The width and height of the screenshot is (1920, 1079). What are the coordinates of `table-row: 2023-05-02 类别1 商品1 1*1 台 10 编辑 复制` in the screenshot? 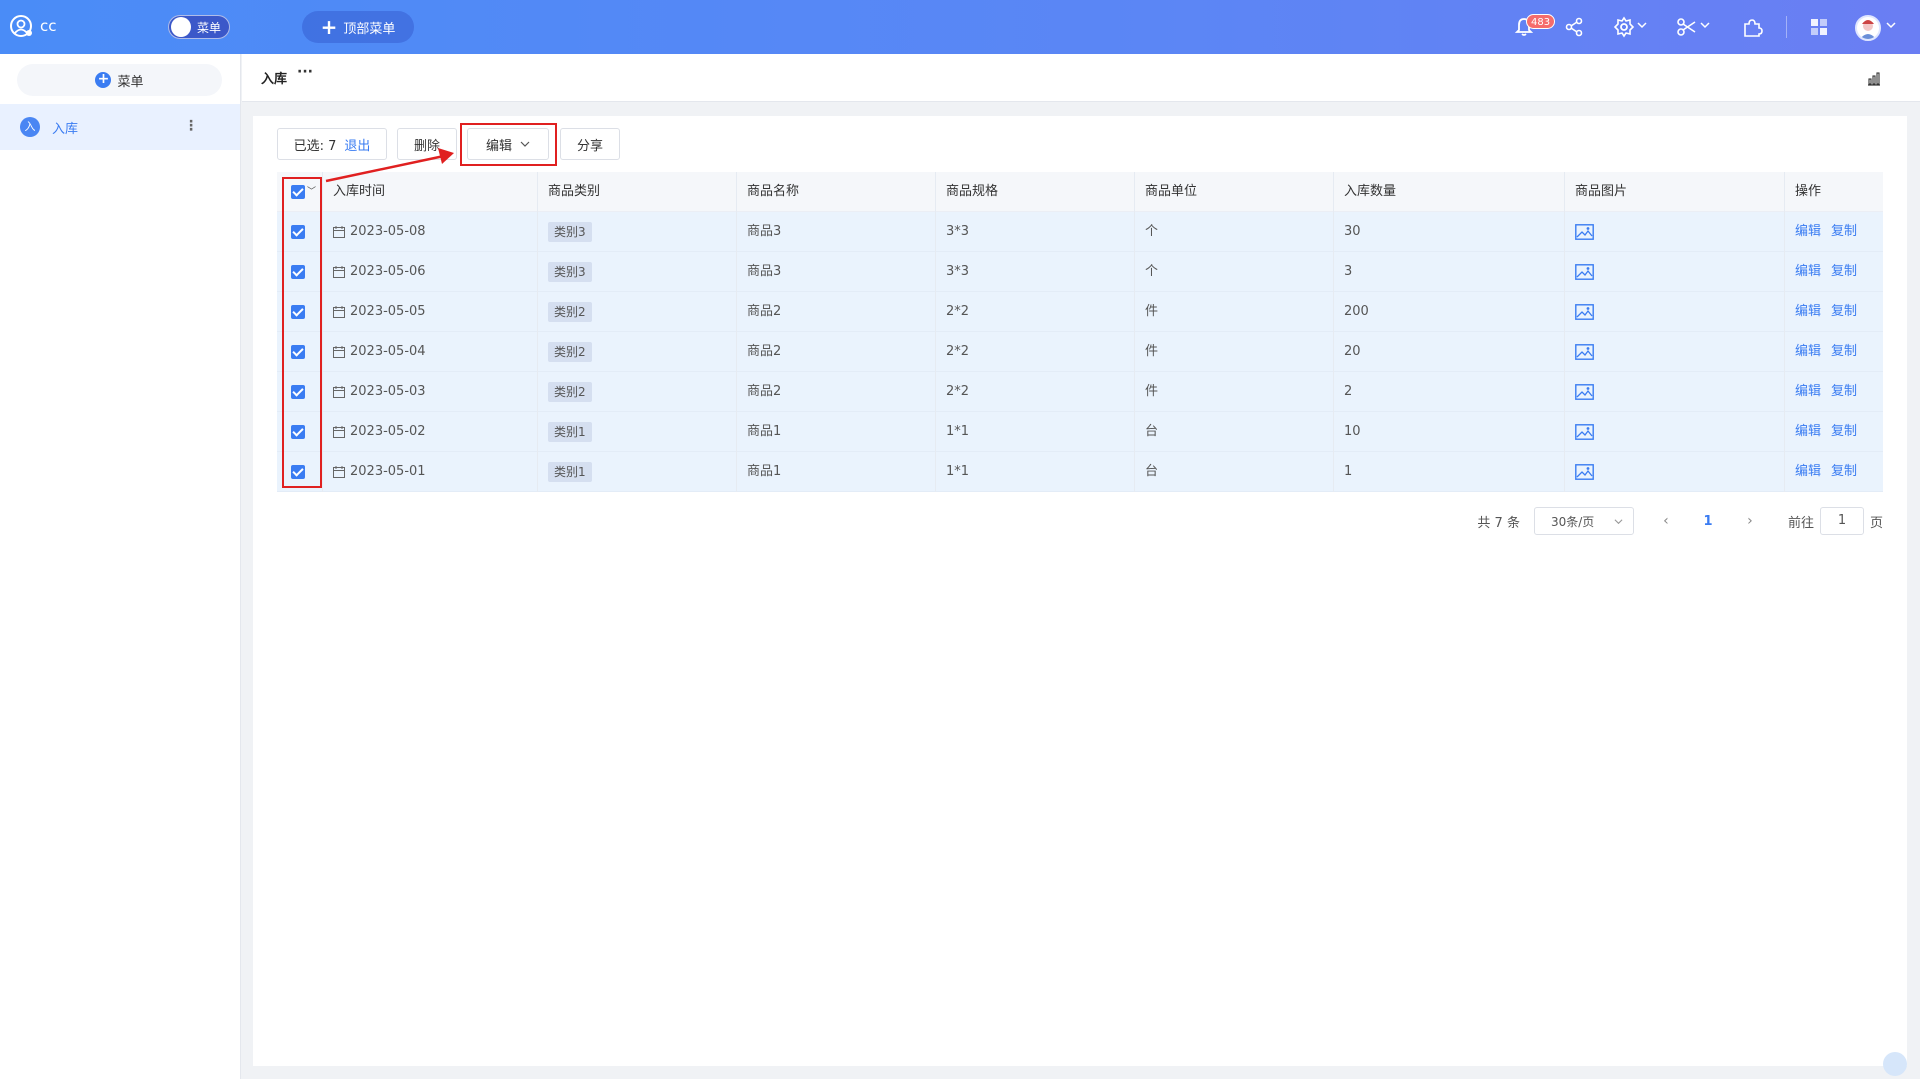 It's located at (1080, 432).